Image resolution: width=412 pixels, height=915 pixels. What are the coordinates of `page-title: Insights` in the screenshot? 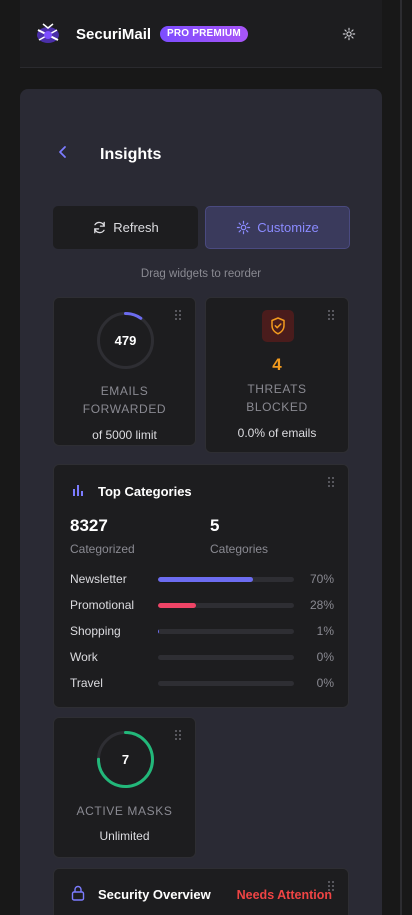 It's located at (131, 154).